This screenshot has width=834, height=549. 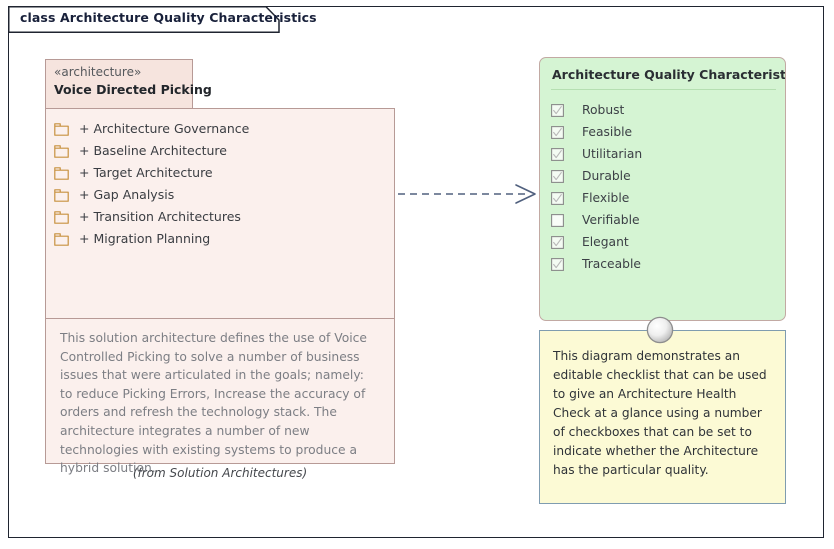 I want to click on attribute-row: + Architecture Governance, so click(x=220, y=129).